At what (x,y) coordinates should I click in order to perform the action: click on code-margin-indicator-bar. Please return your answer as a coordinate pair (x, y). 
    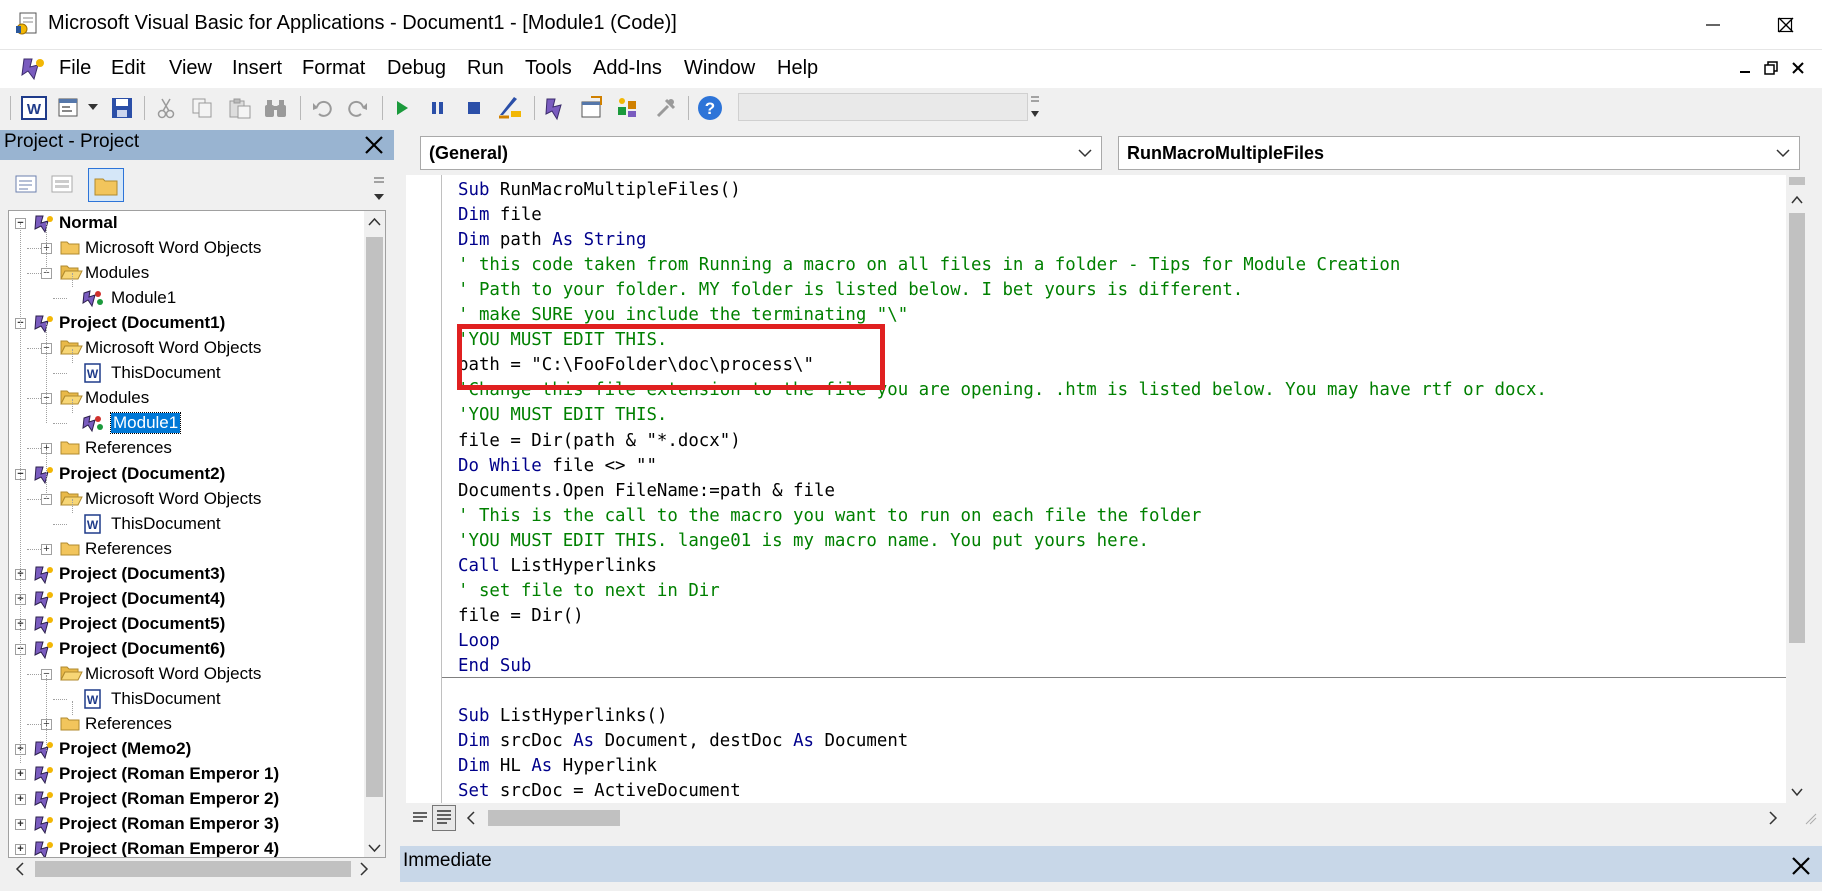
    Looking at the image, I should click on (424, 489).